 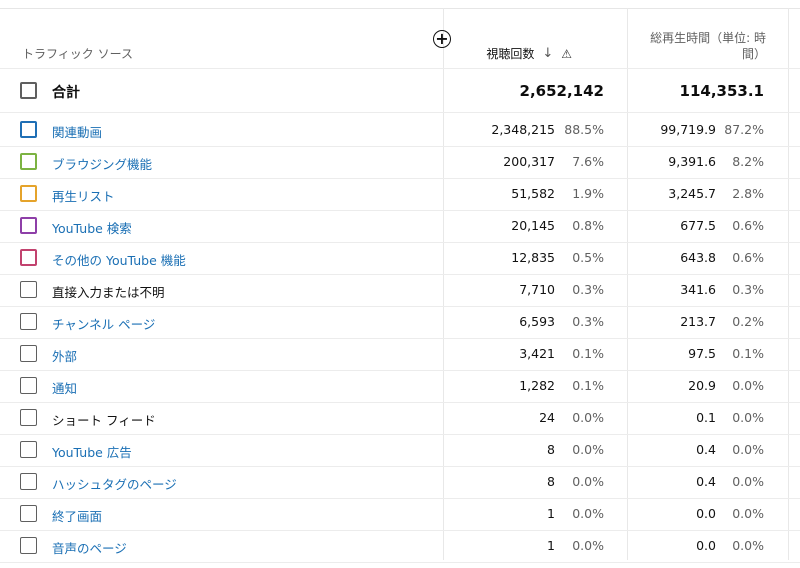 I want to click on traffic-source-label: 通知, so click(x=64, y=387).